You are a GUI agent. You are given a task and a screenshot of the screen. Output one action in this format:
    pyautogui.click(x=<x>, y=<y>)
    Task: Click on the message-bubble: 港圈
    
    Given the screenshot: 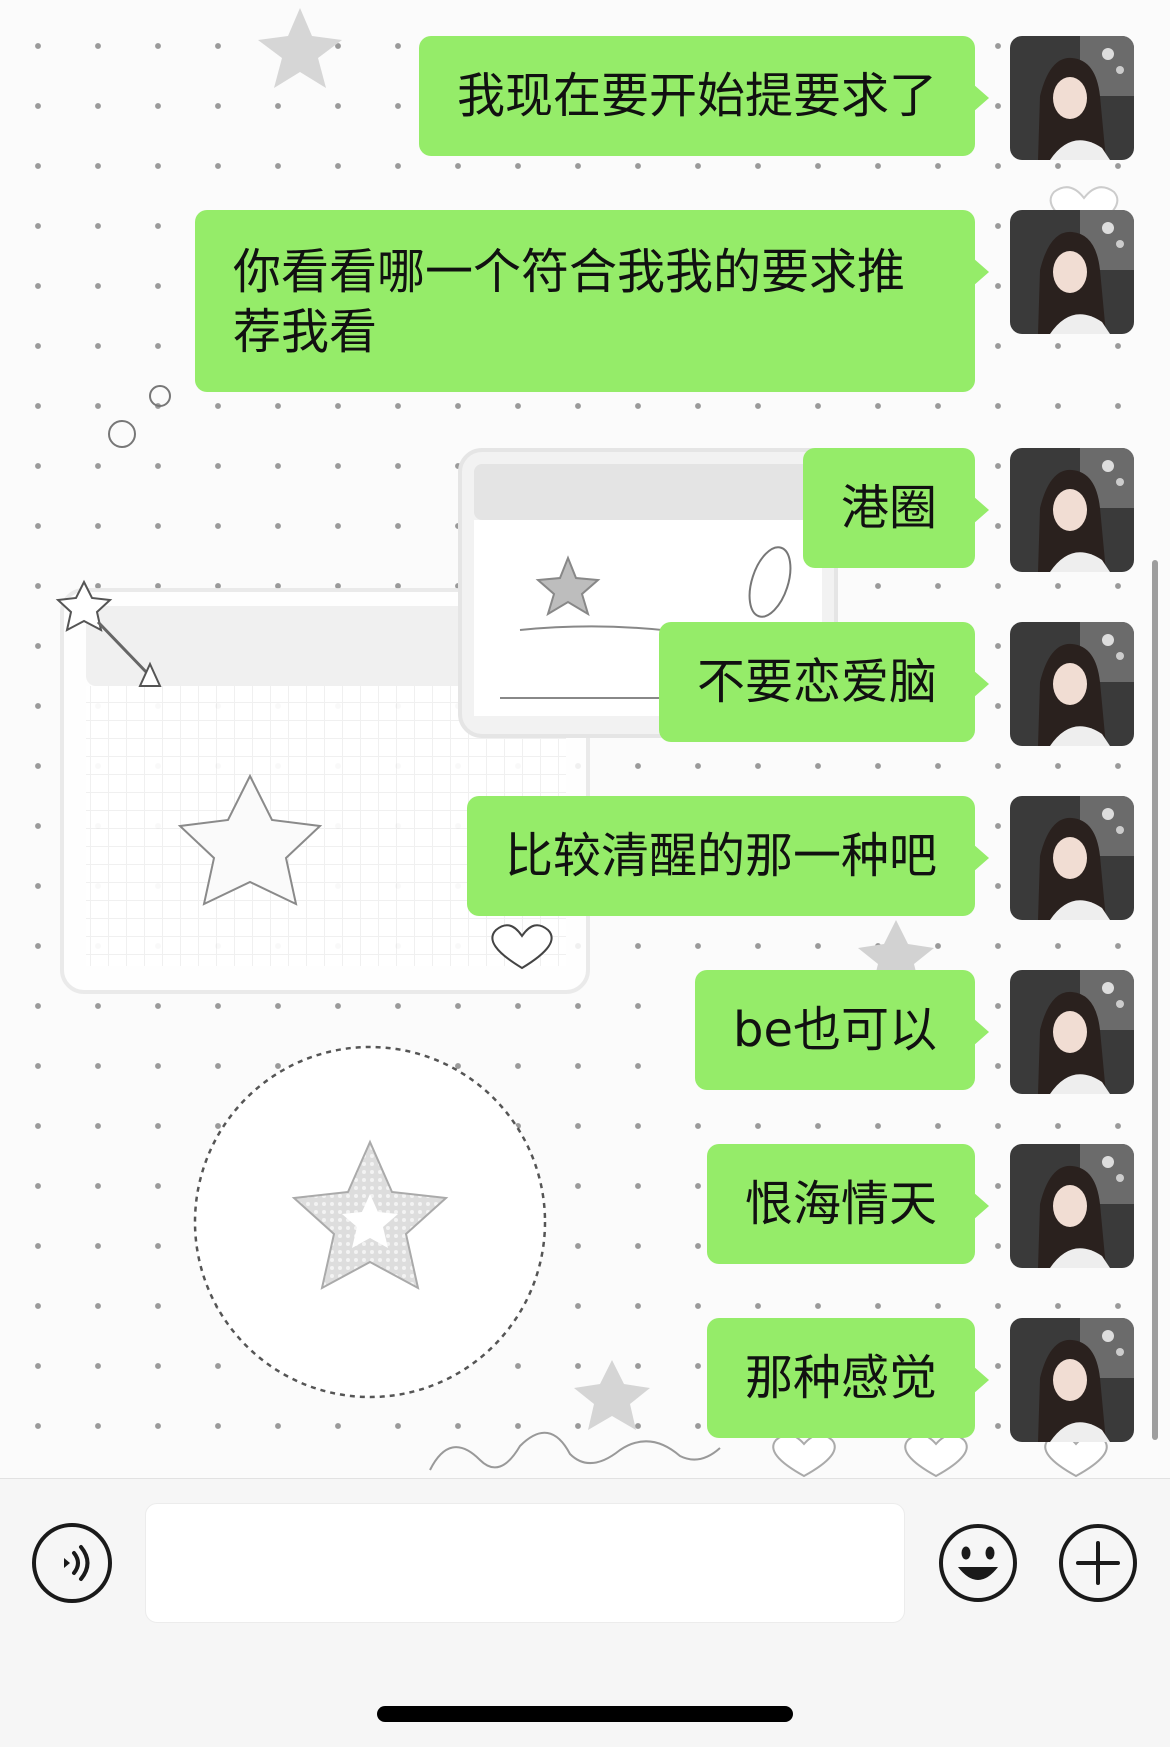 What is the action you would take?
    pyautogui.click(x=896, y=508)
    